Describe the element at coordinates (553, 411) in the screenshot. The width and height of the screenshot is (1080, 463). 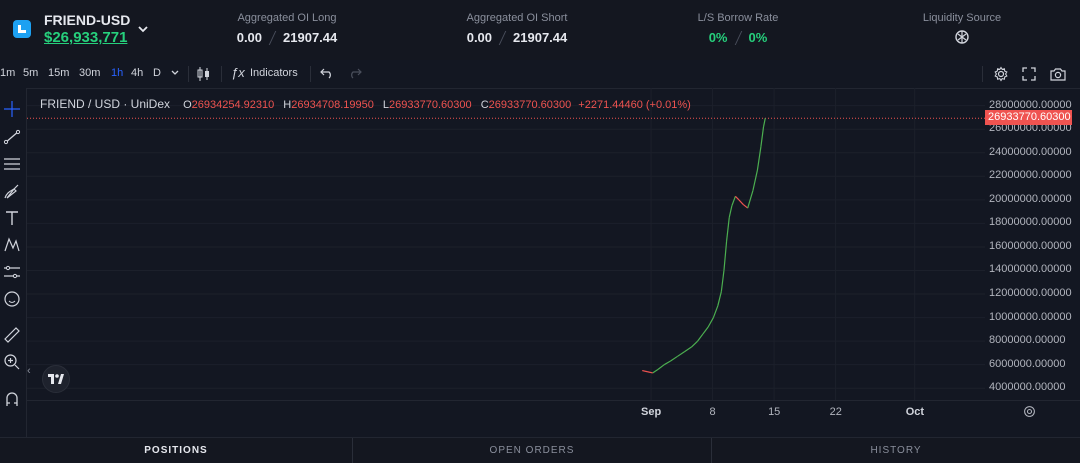
I see `time-axis: Sep 8 15 22 Oct` at that location.